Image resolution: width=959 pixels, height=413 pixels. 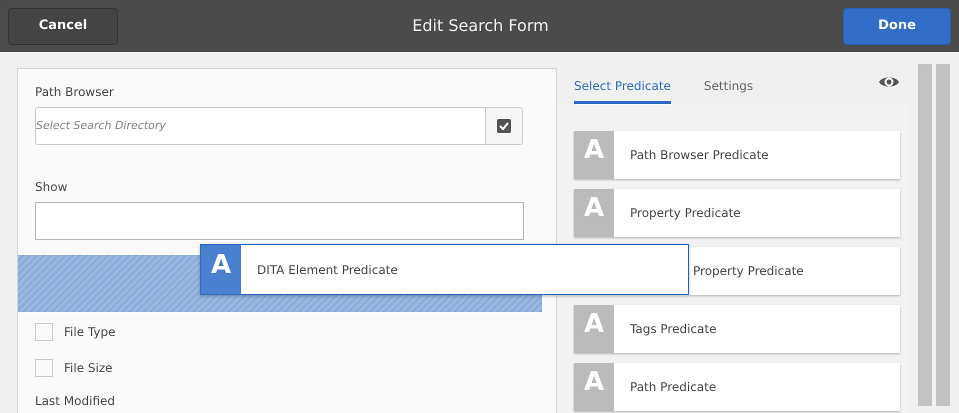 I want to click on checkbox-label: File Type, so click(x=90, y=332).